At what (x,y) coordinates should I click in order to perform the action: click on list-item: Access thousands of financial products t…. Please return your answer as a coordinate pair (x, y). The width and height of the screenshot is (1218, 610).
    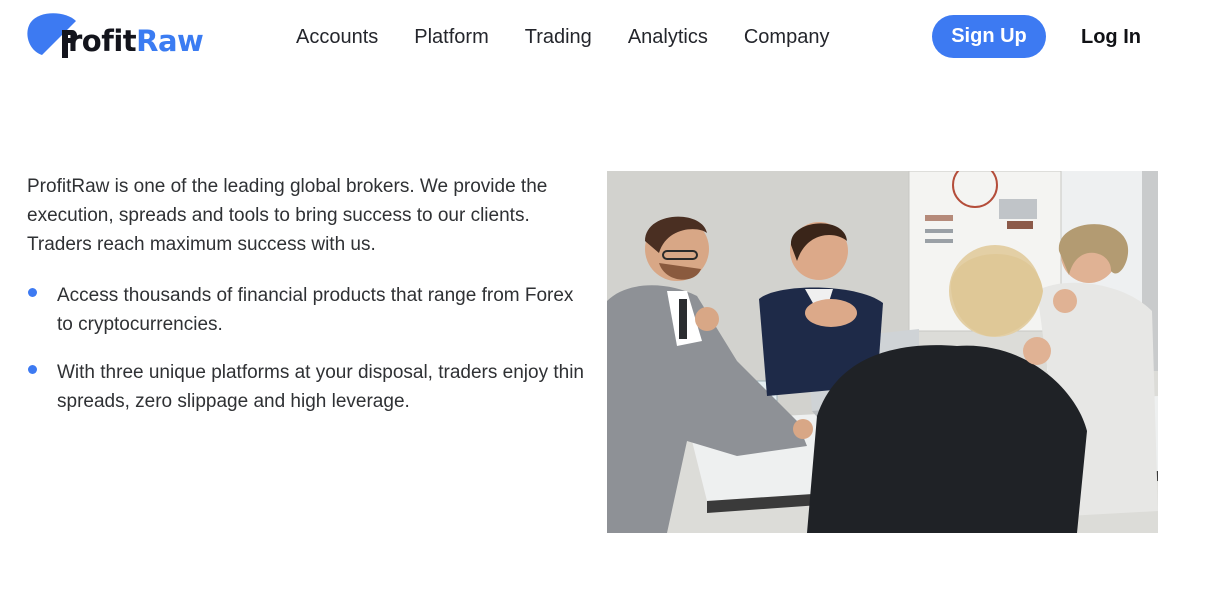
    Looking at the image, I should click on (307, 310).